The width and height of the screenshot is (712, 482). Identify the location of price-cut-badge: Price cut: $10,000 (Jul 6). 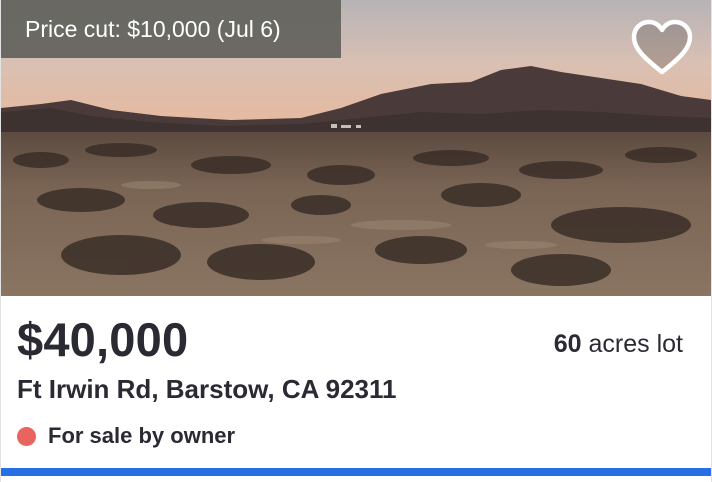
(171, 29).